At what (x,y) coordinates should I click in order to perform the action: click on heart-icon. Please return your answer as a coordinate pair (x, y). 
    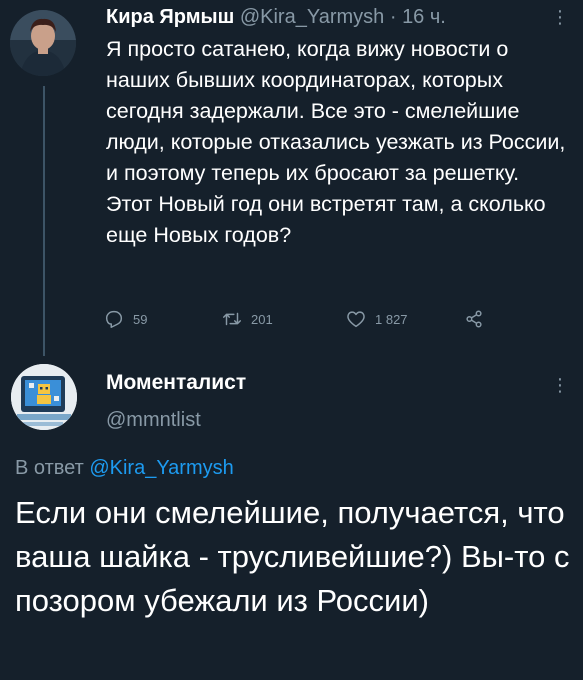
    Looking at the image, I should click on (356, 319).